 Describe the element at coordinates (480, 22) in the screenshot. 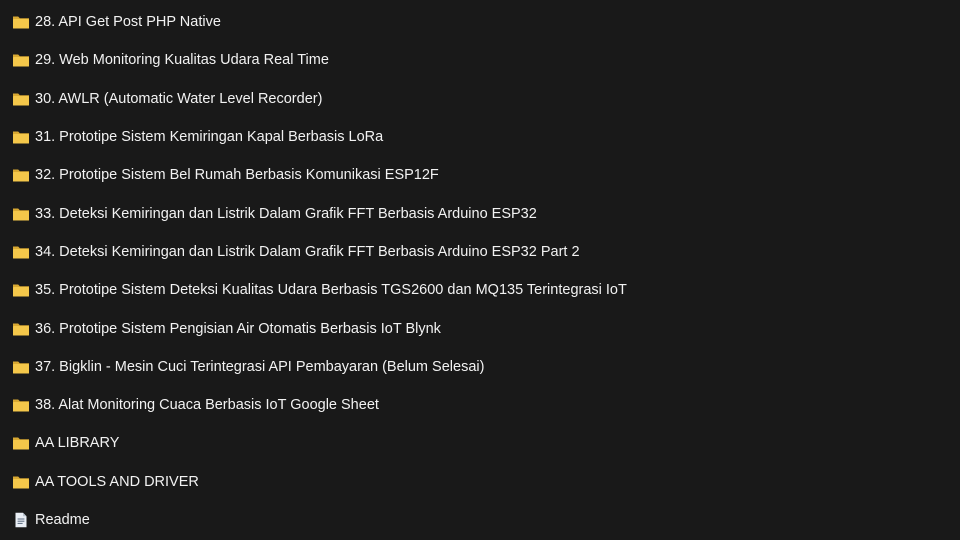

I see `list-item-folder-28: 28. API Get Post PHP Native` at that location.